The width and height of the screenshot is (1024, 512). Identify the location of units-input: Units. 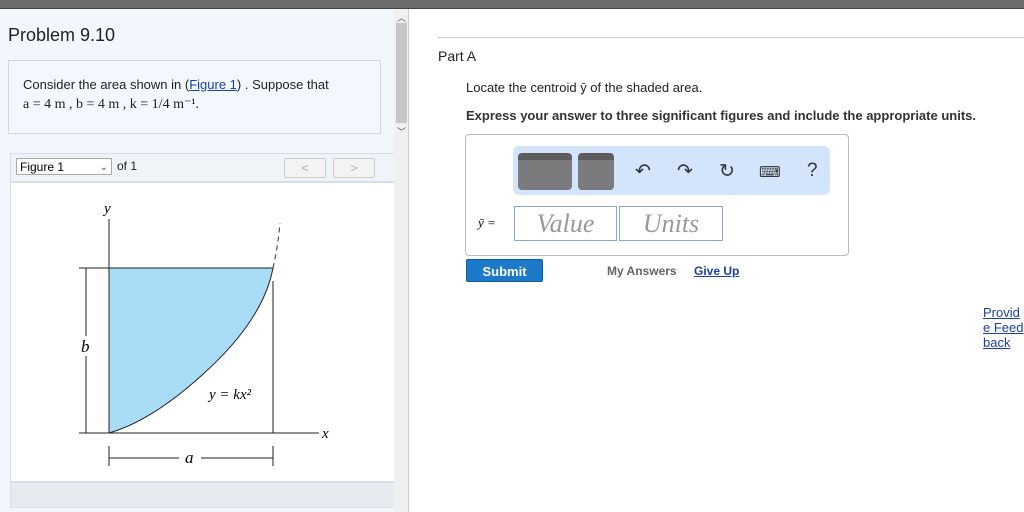
(671, 223).